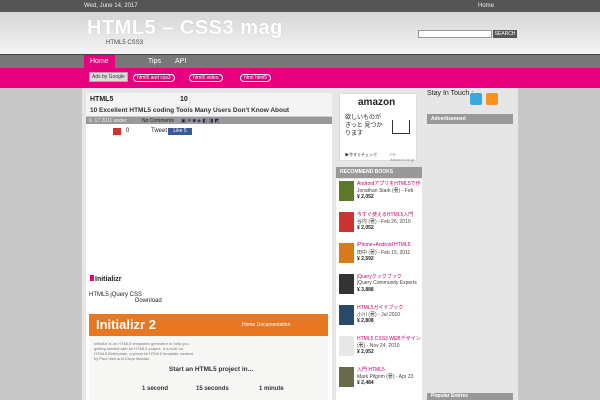  Describe the element at coordinates (470, 119) in the screenshot. I see `advertisement-title: Advertisement` at that location.